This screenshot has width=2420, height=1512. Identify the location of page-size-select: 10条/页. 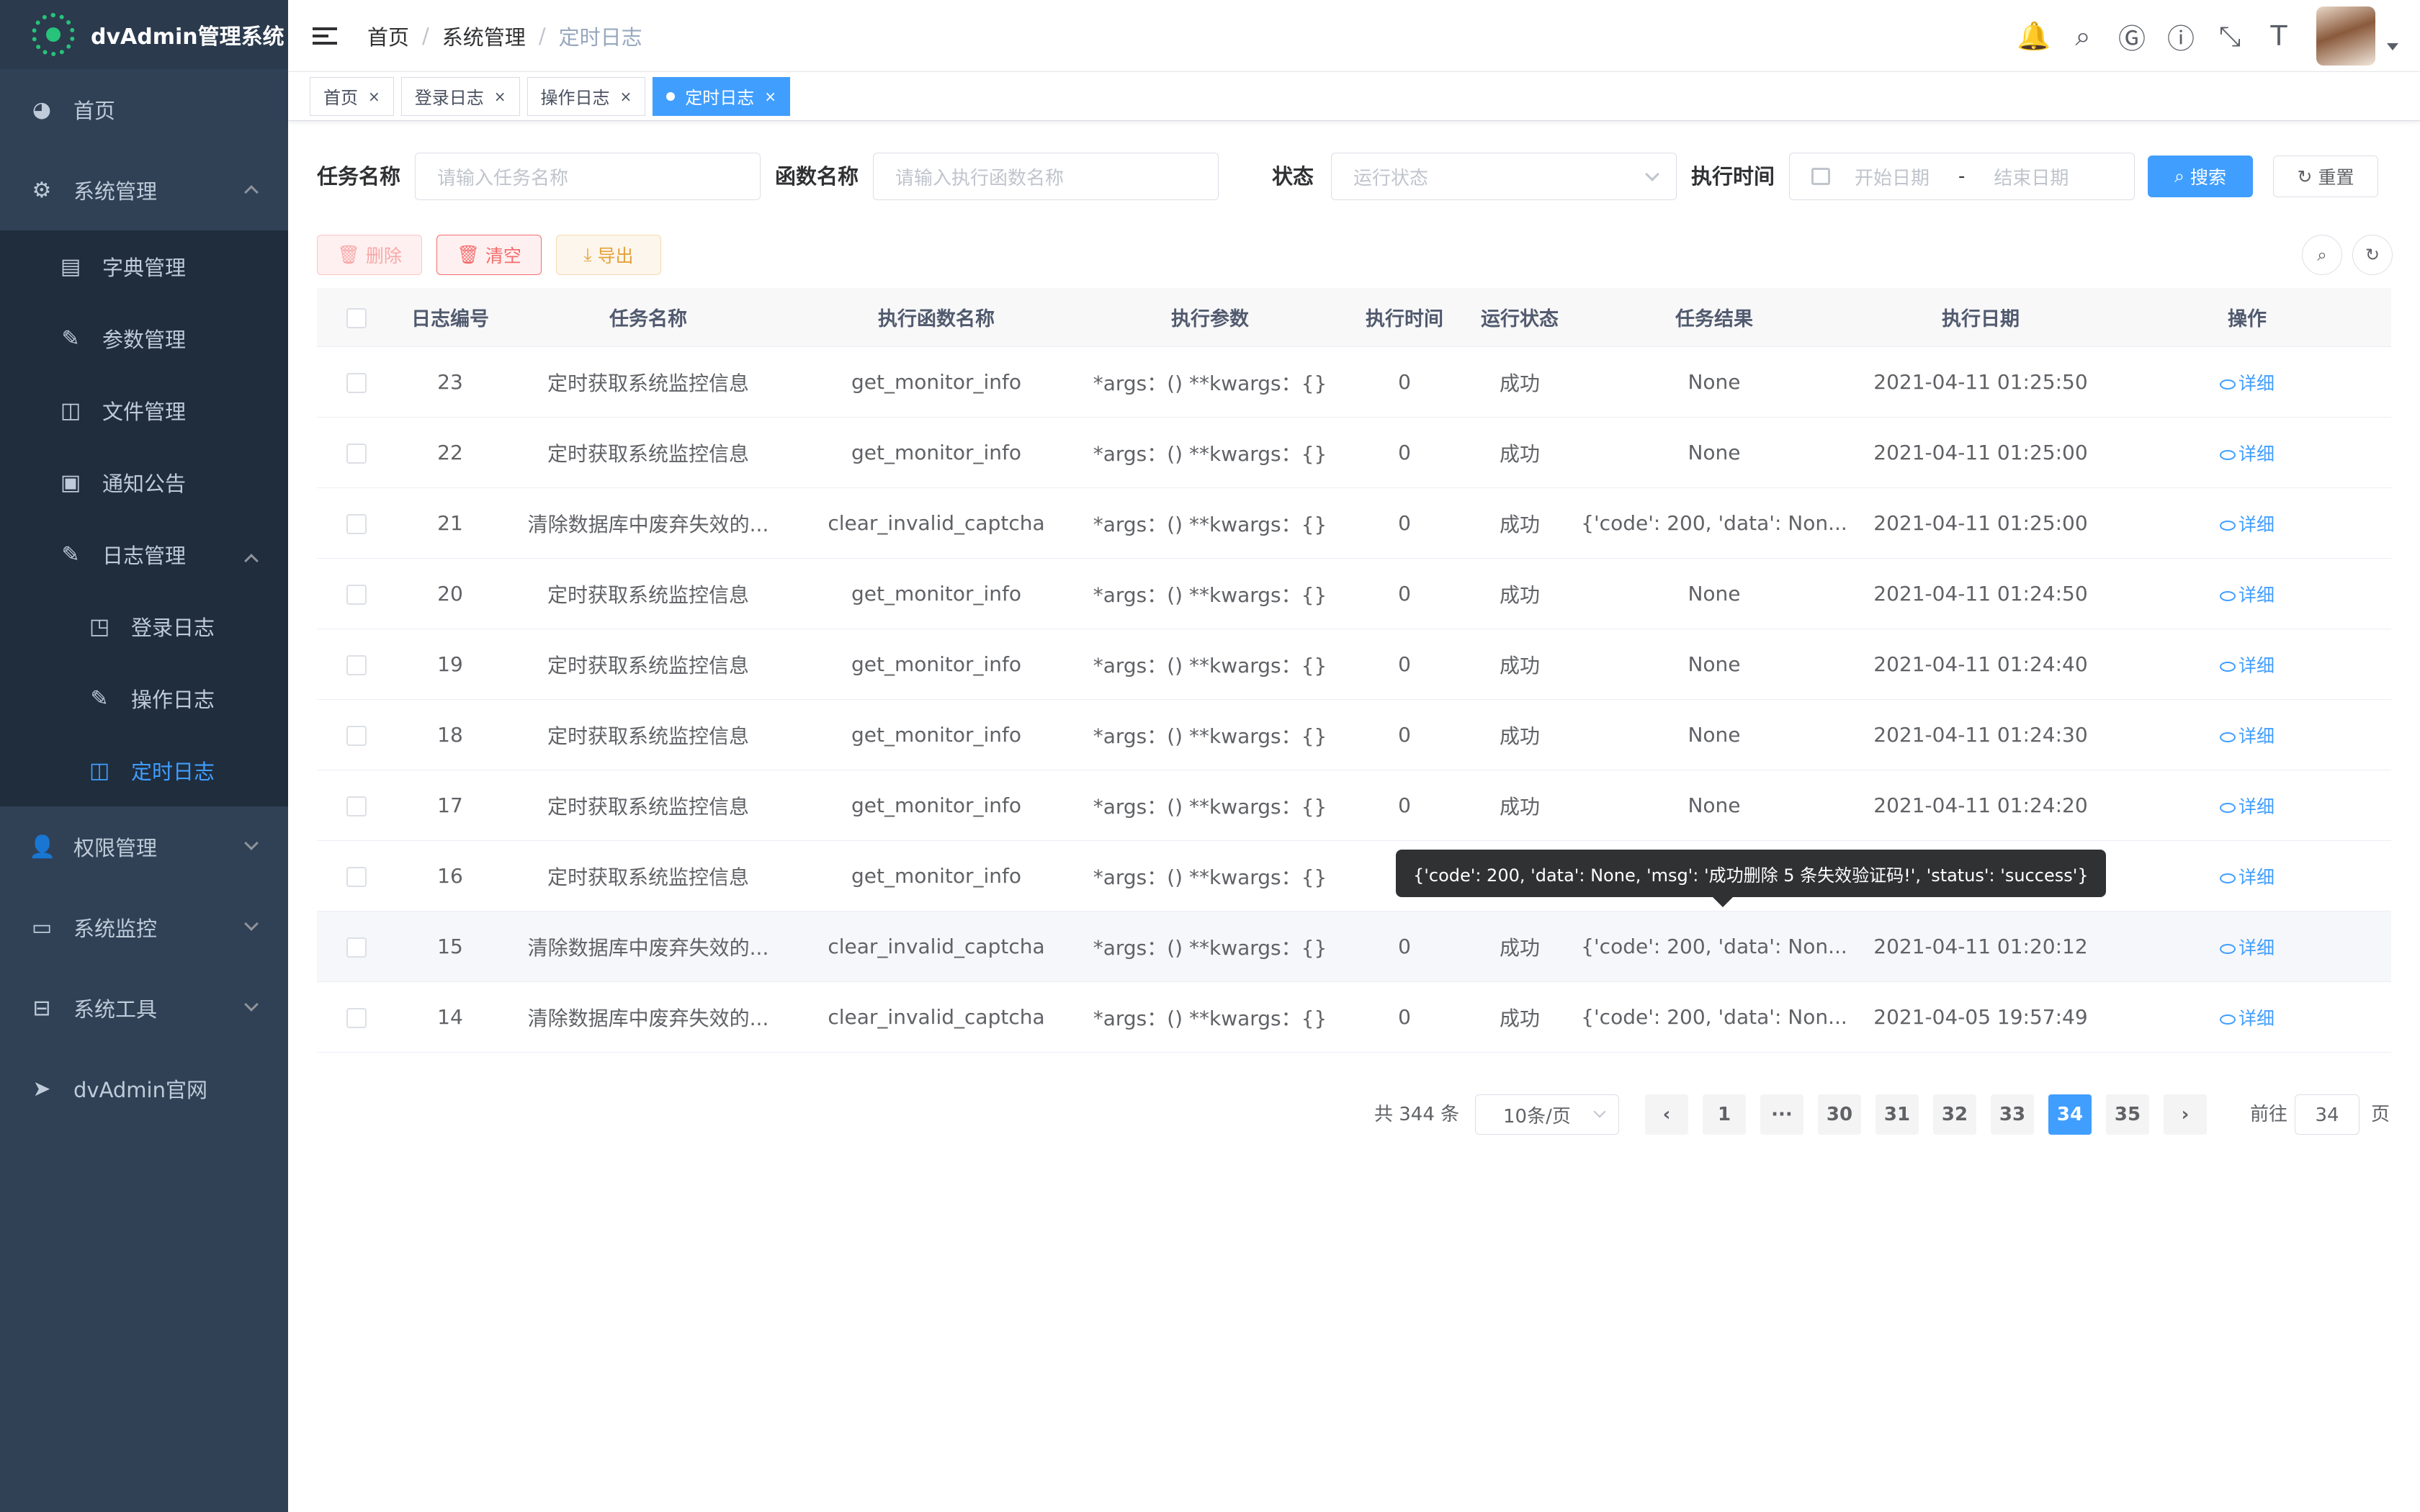
(1547, 1114).